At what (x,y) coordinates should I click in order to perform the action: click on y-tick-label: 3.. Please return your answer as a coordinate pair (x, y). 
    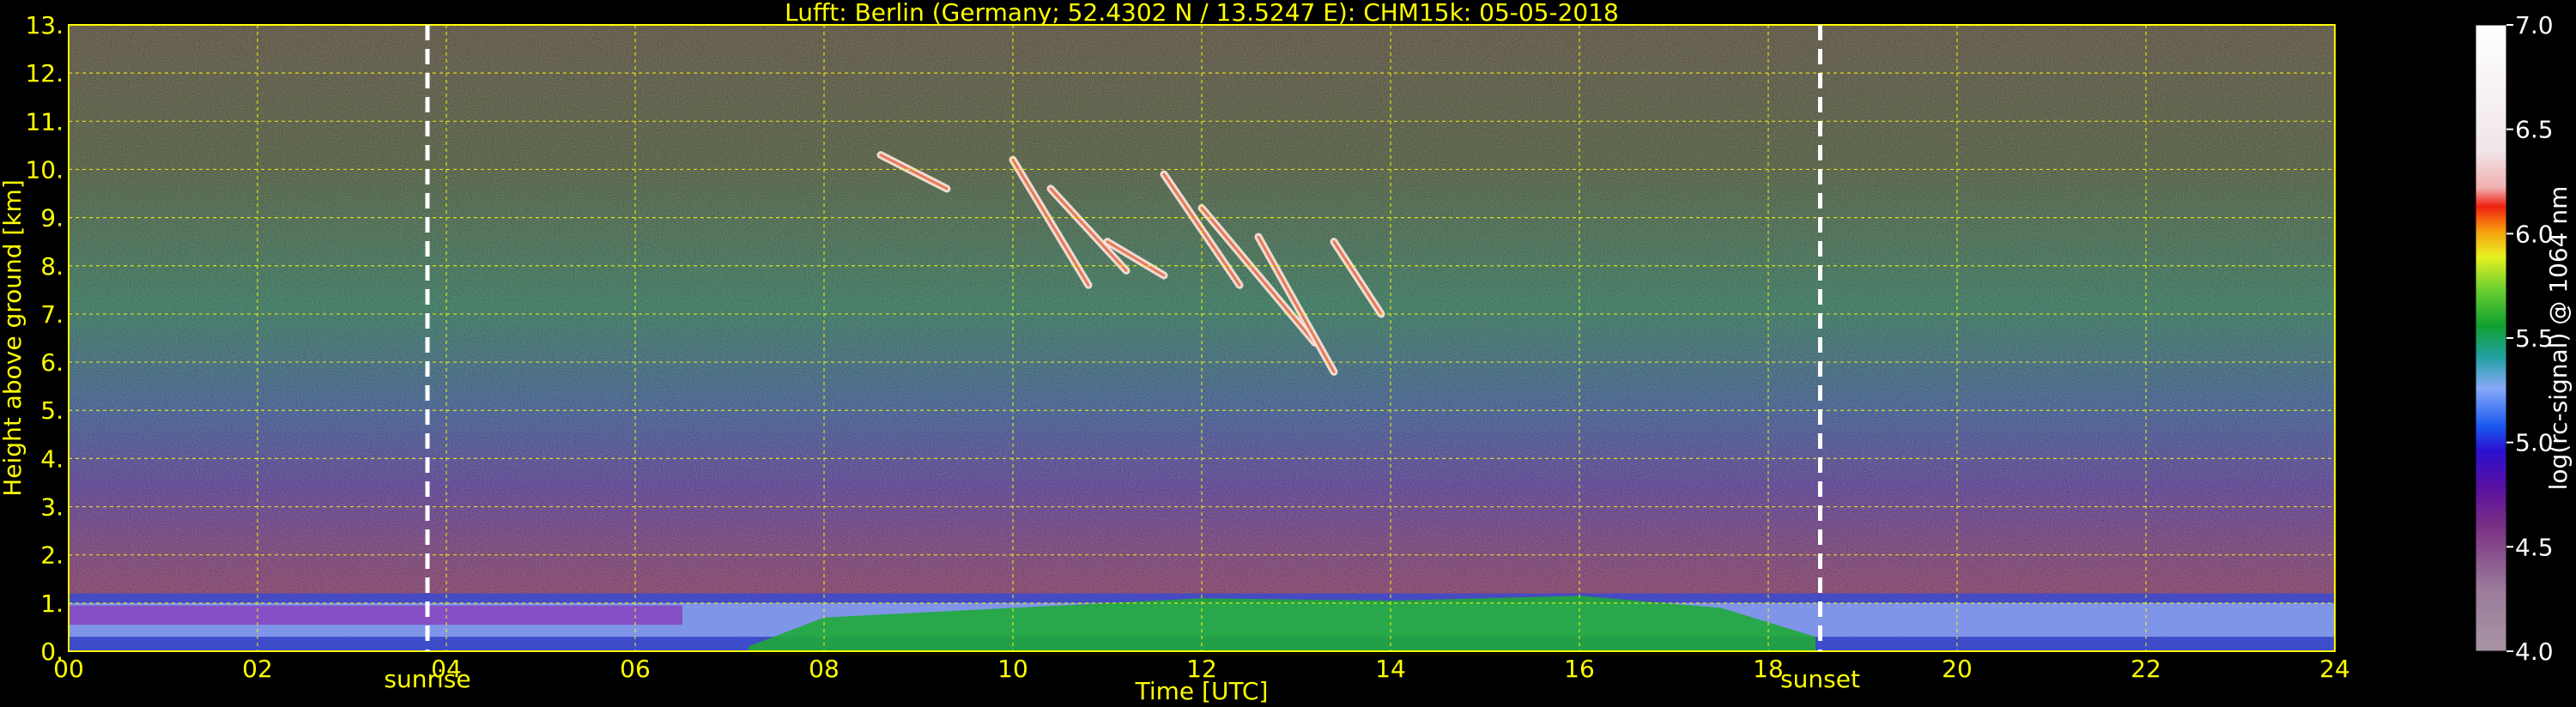
    Looking at the image, I should click on (52, 508).